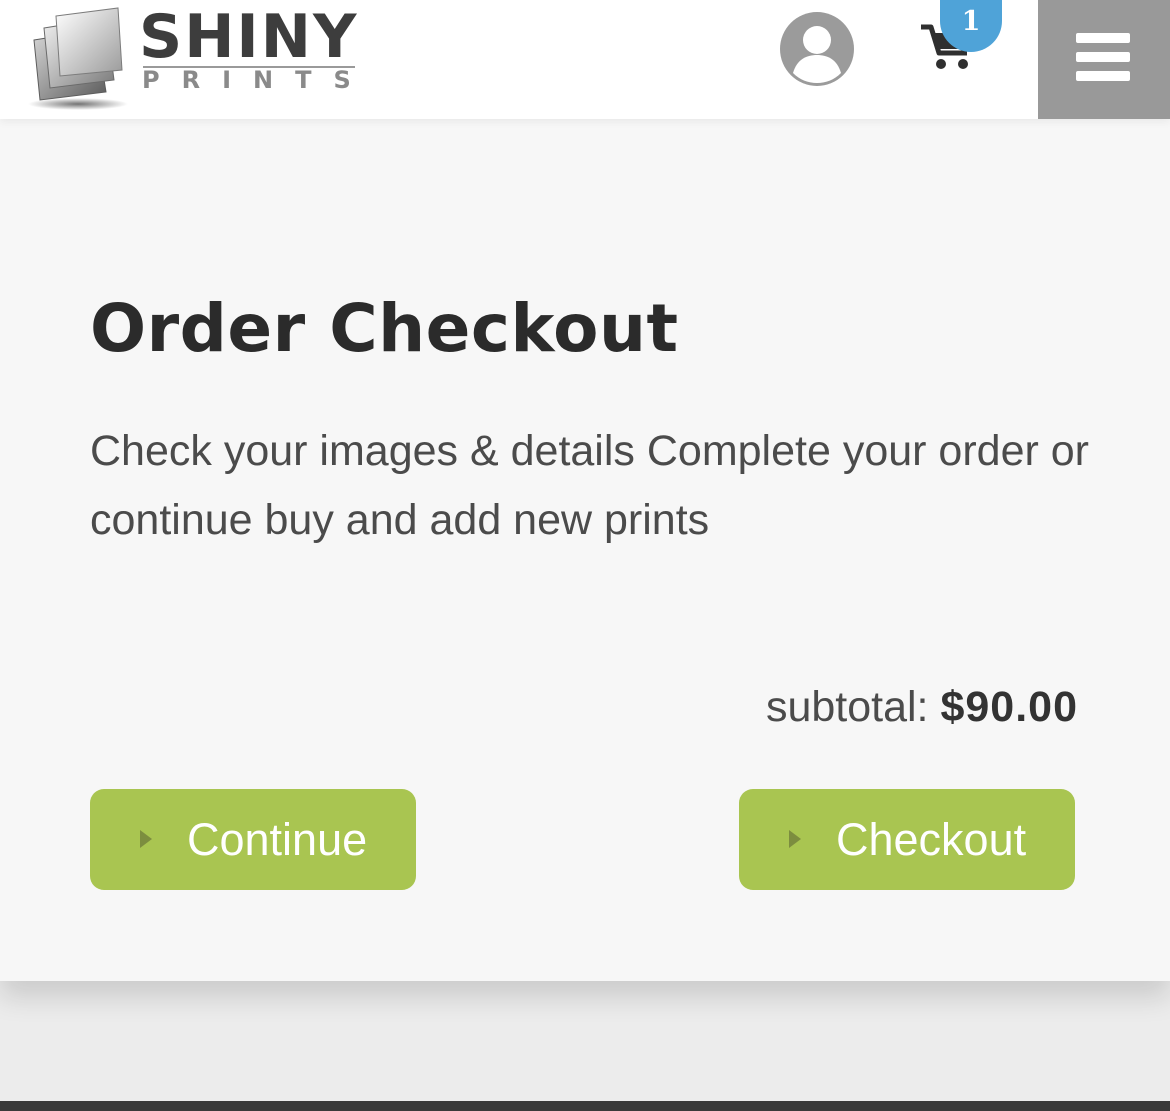 This screenshot has width=1170, height=1111. I want to click on checkout-button: Checkout, so click(907, 839).